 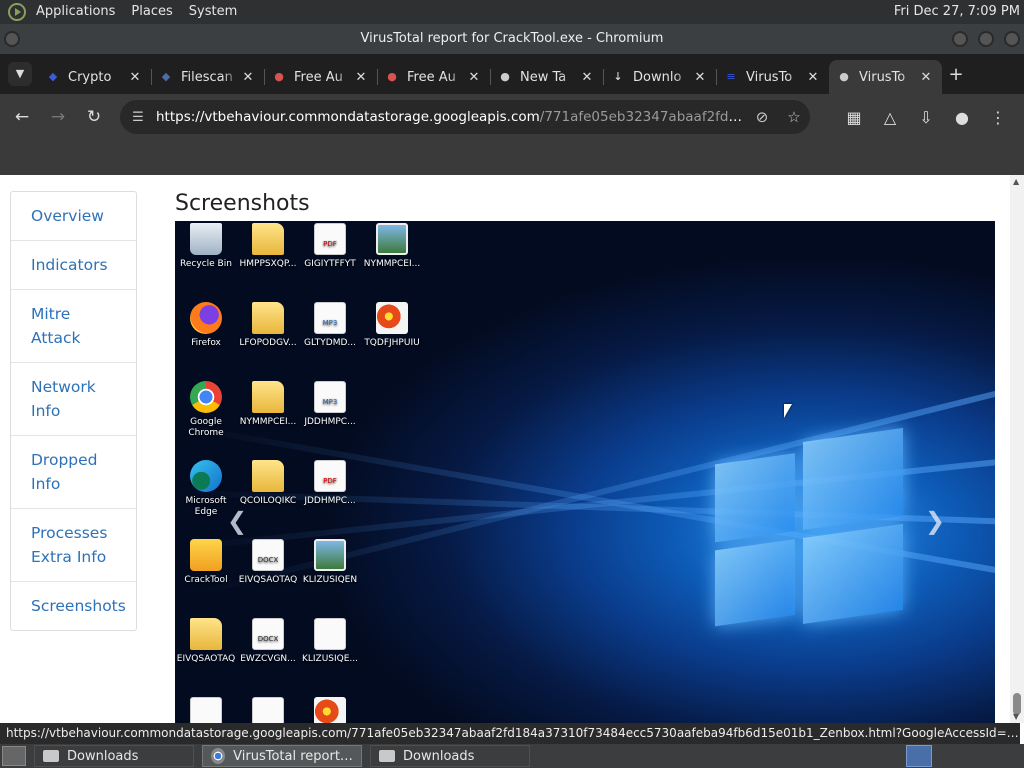 I want to click on minimize-button, so click(x=960, y=39).